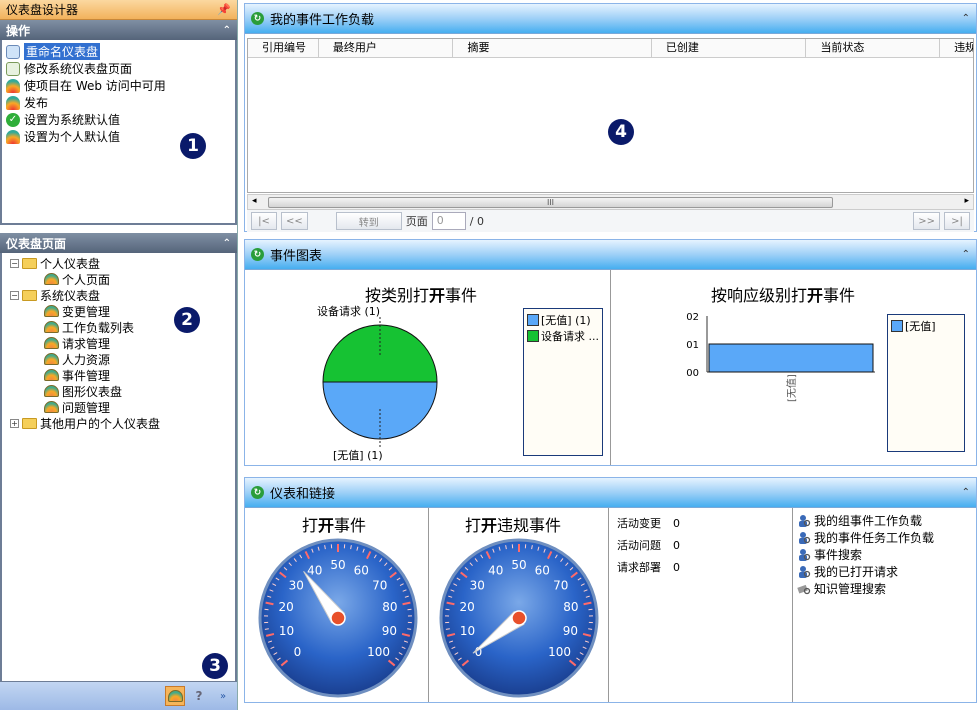 This screenshot has width=980, height=710. I want to click on title-part: 违规事件, so click(529, 525).